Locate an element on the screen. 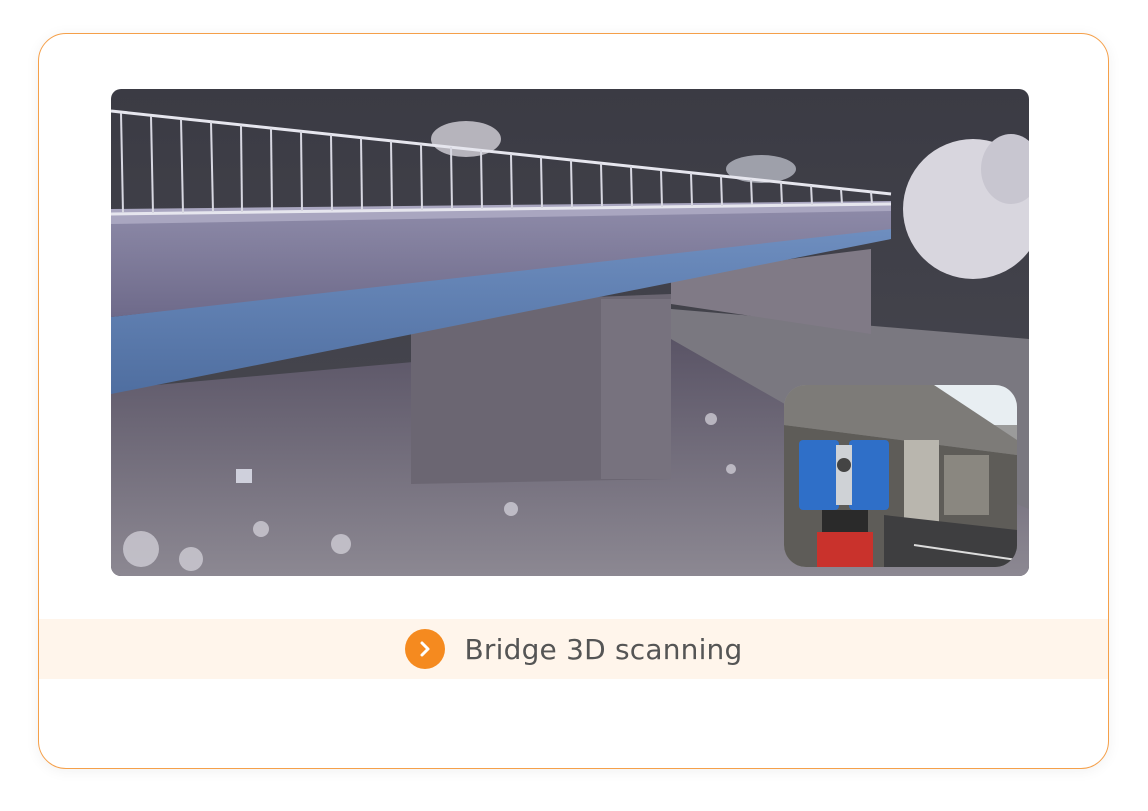 This screenshot has height=811, width=1148. chevron-right-icon is located at coordinates (424, 649).